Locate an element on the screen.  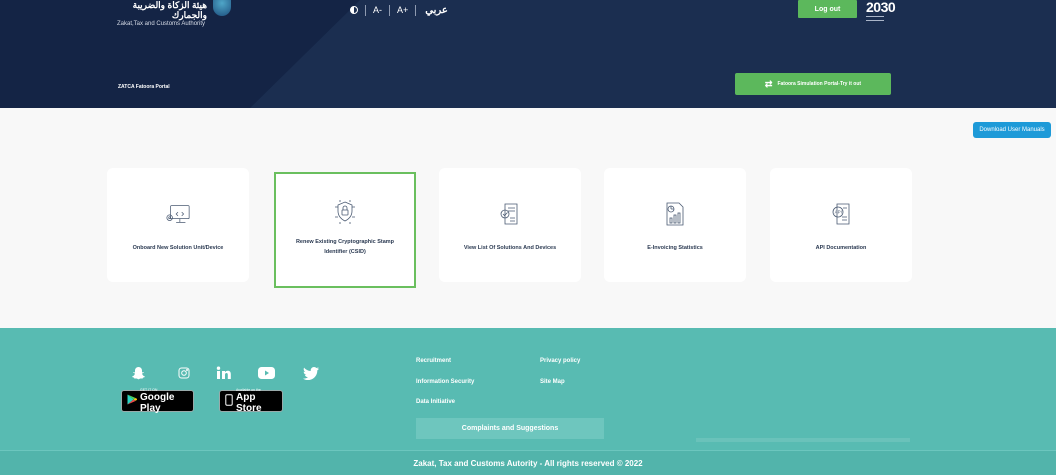
increase-font-button: A+ is located at coordinates (402, 10).